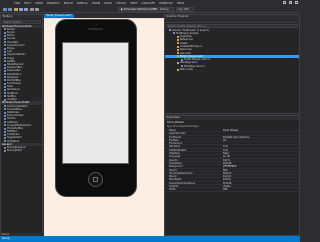  What do you see at coordinates (260, 173) in the screenshot?
I see `property-value: Stretch` at bounding box center [260, 173].